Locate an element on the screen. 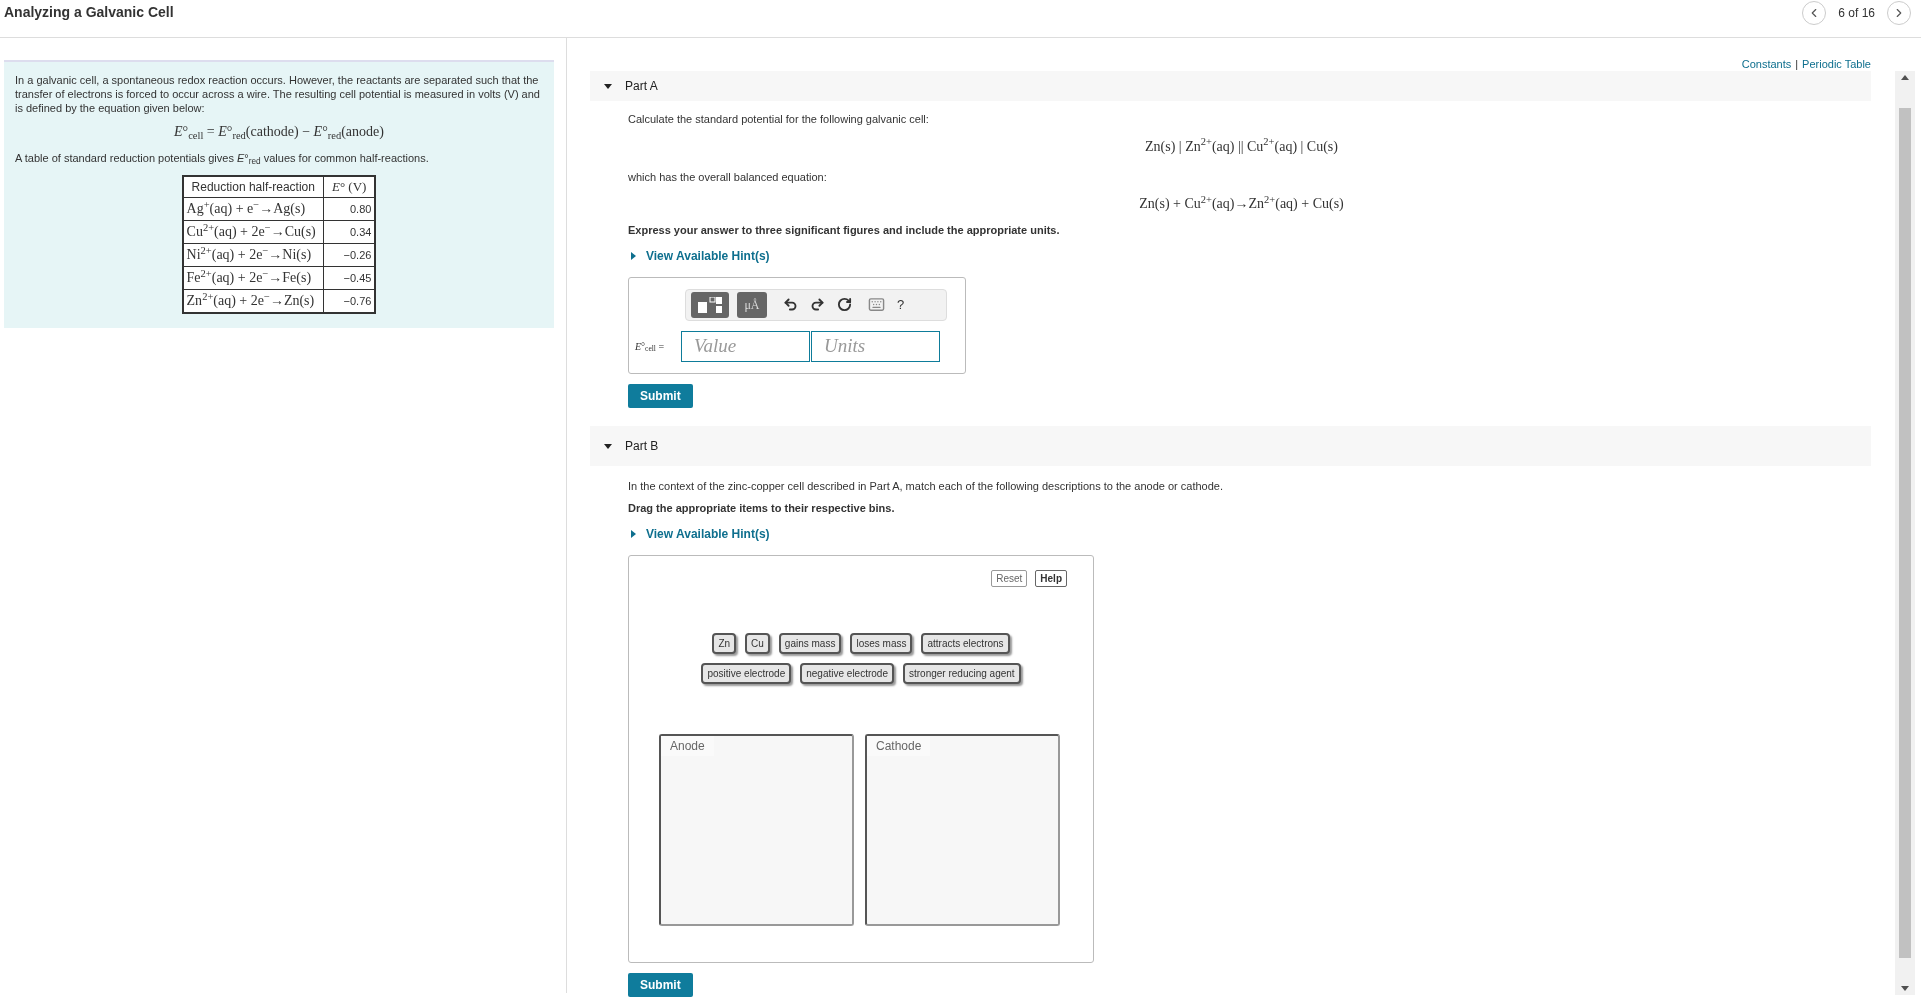 Image resolution: width=1921 pixels, height=1007 pixels. template-button is located at coordinates (710, 304).